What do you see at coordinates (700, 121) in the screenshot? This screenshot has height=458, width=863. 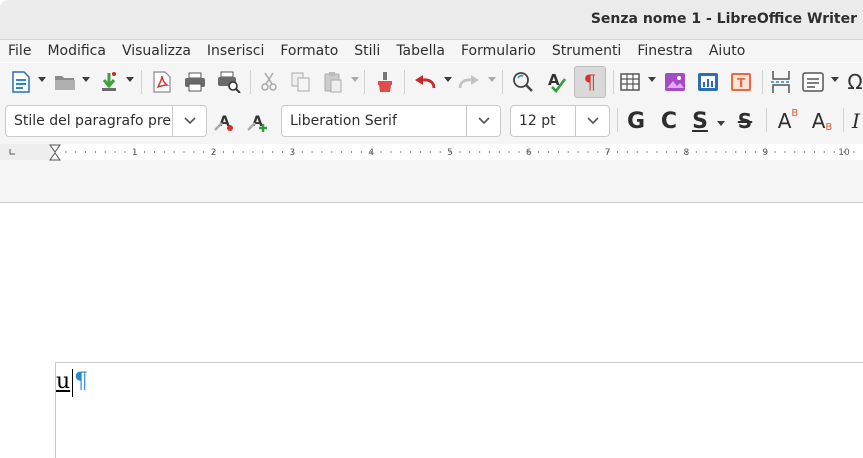 I see `underline-button: S` at bounding box center [700, 121].